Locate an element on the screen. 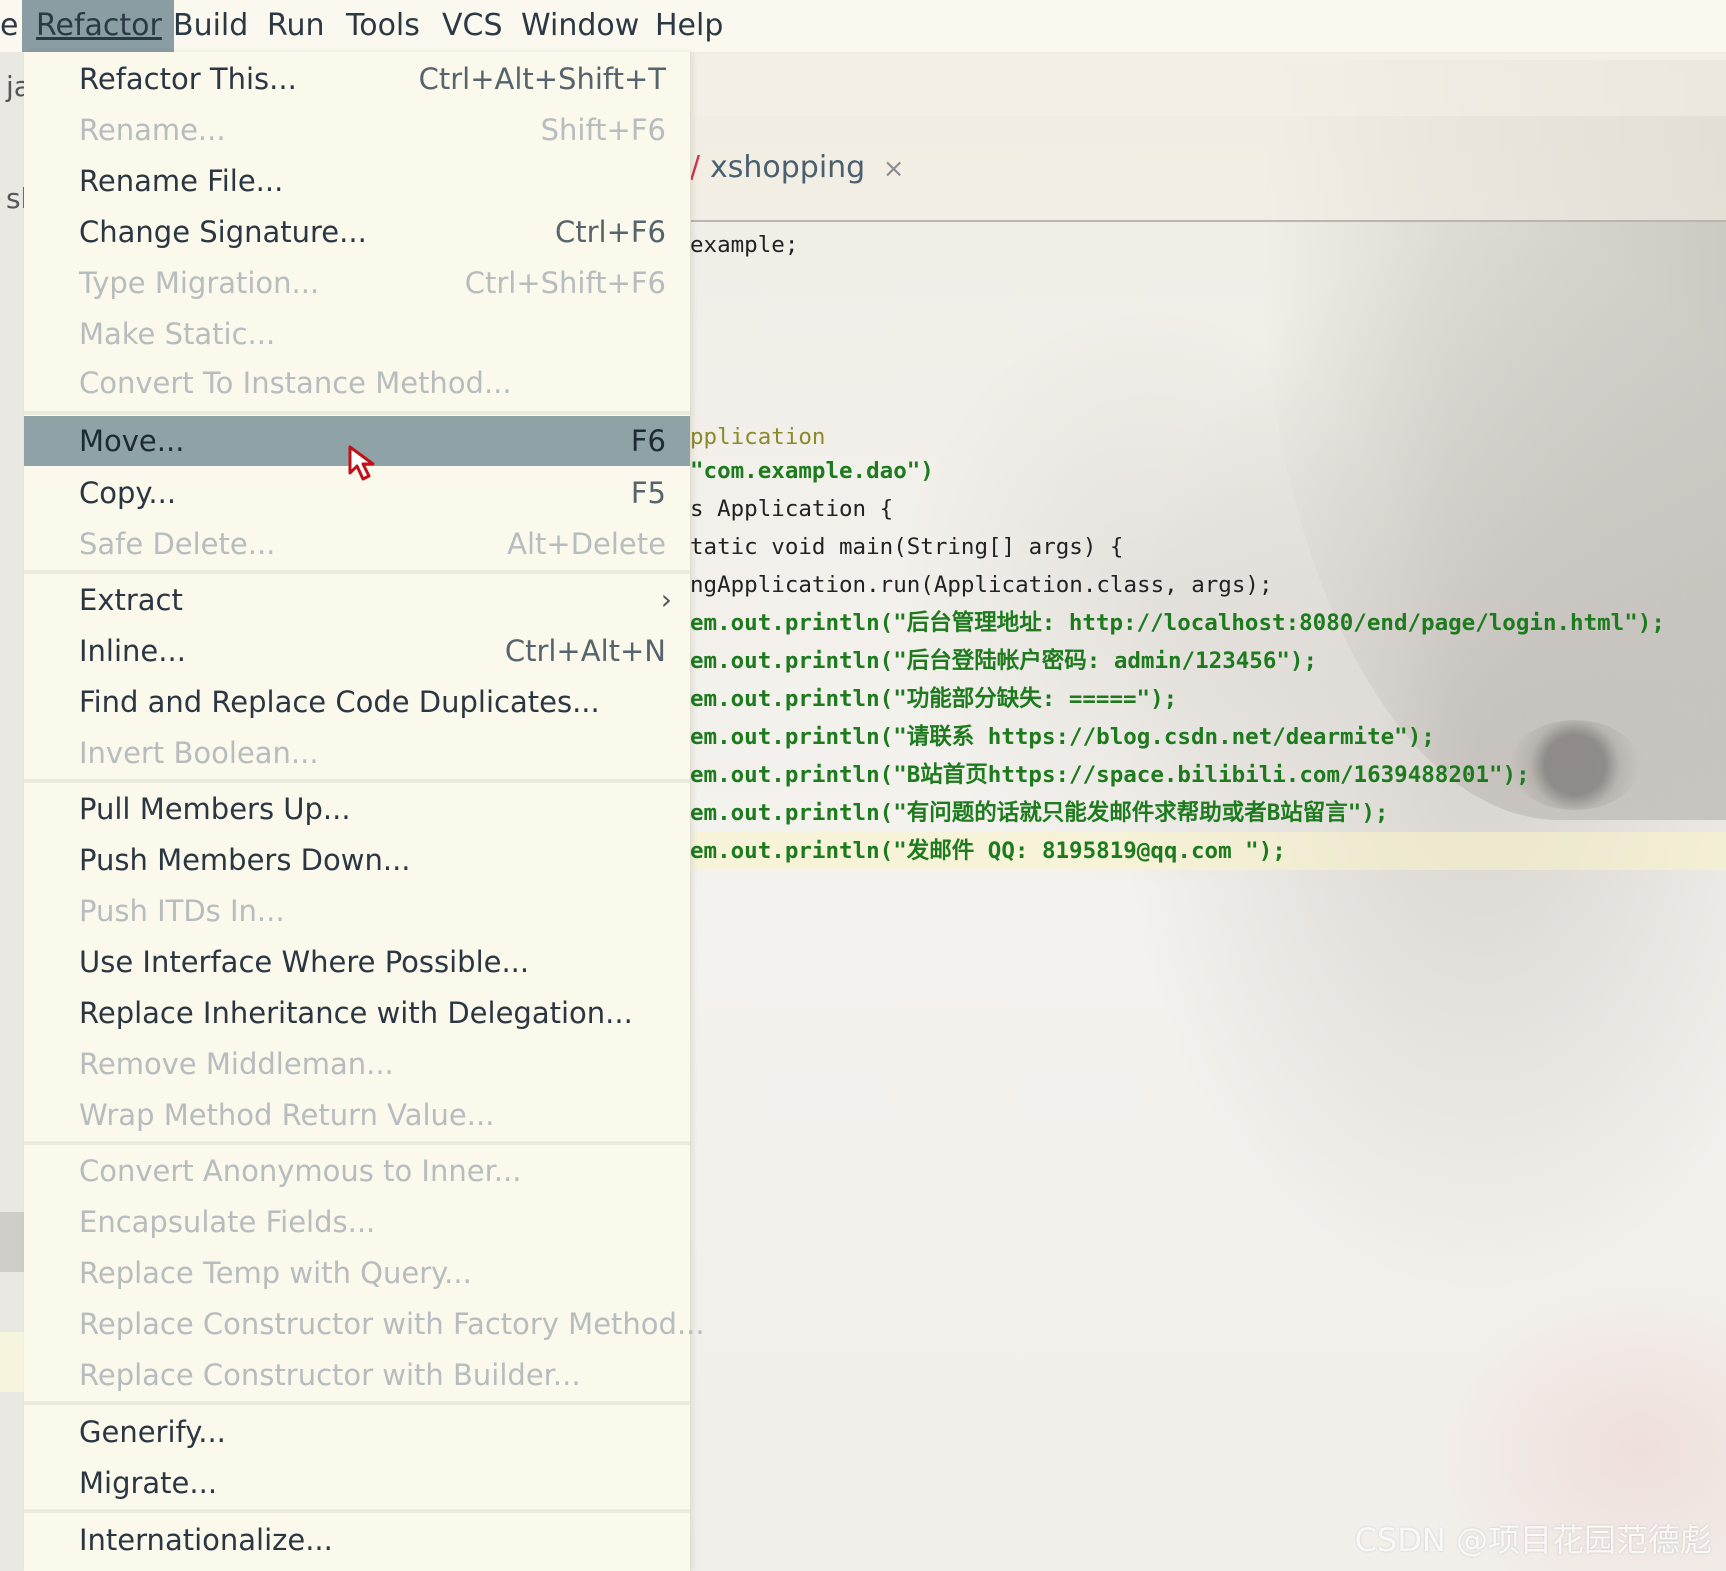 This screenshot has width=1726, height=1571. menu-item-safe-delete: Safe Delete... Alt+Delete is located at coordinates (357, 544).